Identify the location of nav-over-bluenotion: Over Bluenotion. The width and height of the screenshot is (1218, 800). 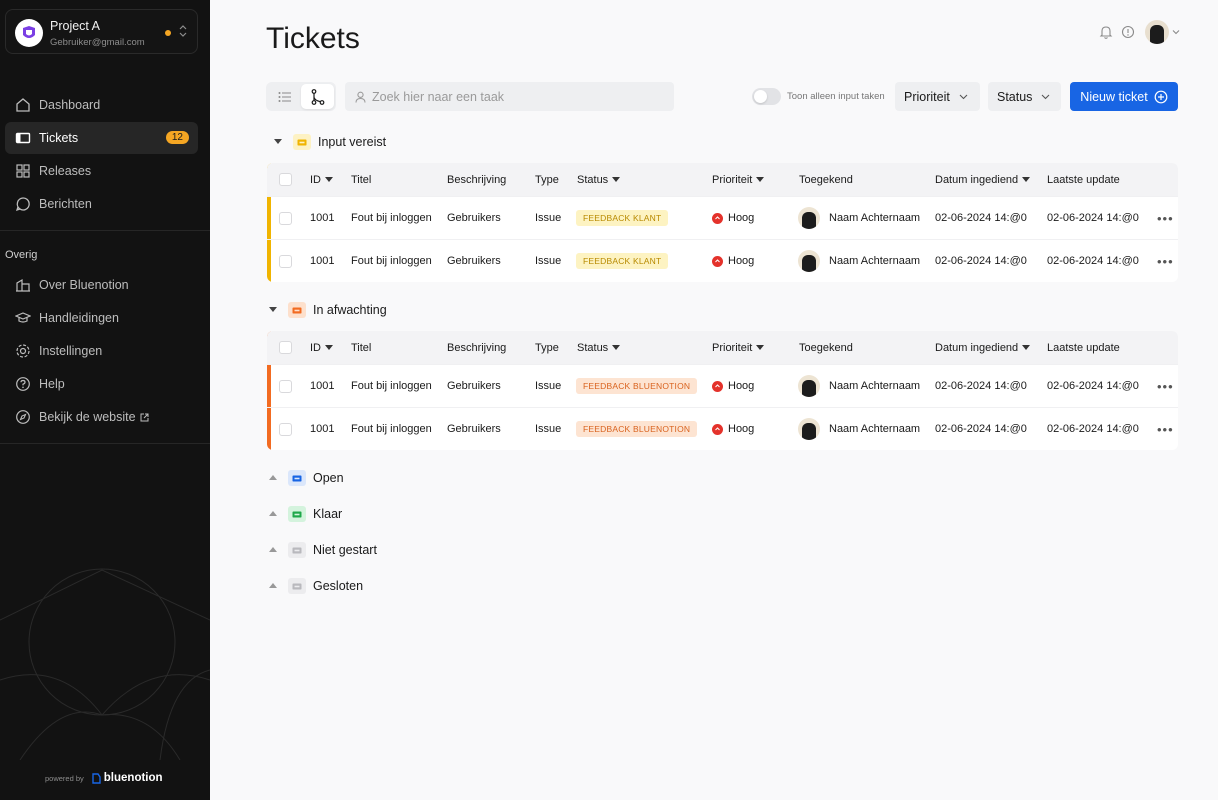
(101, 285).